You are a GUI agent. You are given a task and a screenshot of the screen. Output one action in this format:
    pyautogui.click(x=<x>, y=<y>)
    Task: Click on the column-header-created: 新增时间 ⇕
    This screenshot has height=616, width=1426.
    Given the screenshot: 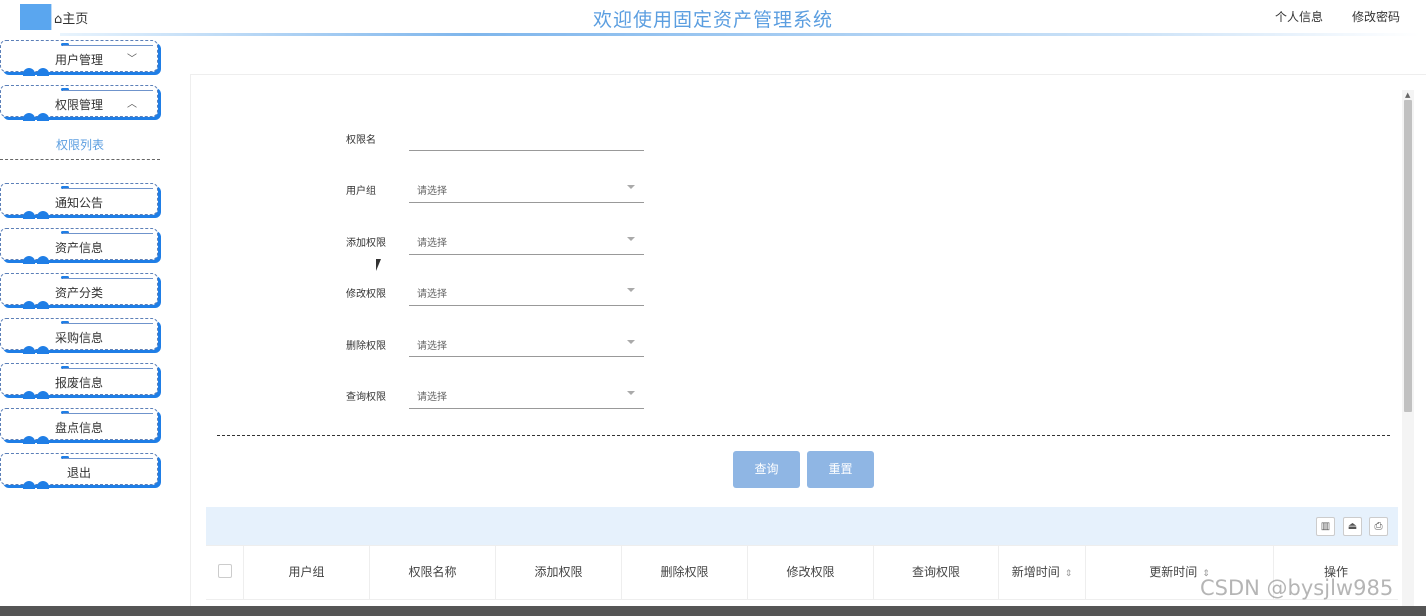 What is the action you would take?
    pyautogui.click(x=1042, y=572)
    